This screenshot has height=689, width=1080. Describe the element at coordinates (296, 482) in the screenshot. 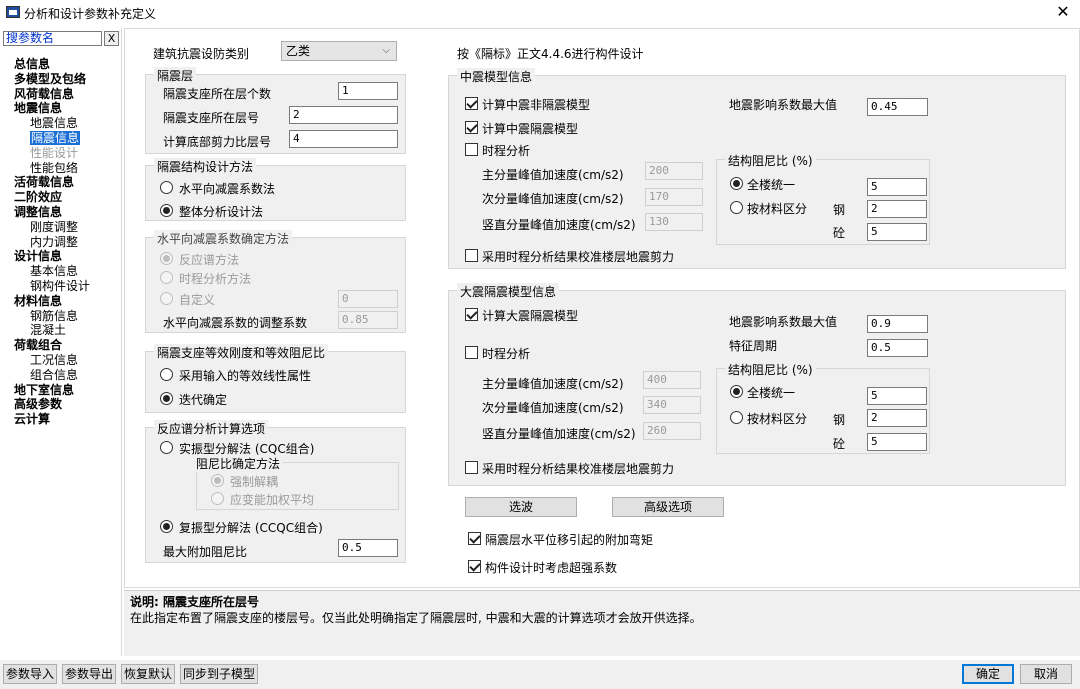

I see `damping-method-group: 阻尼比确定方法 强制解耦 应变能加权平均` at that location.